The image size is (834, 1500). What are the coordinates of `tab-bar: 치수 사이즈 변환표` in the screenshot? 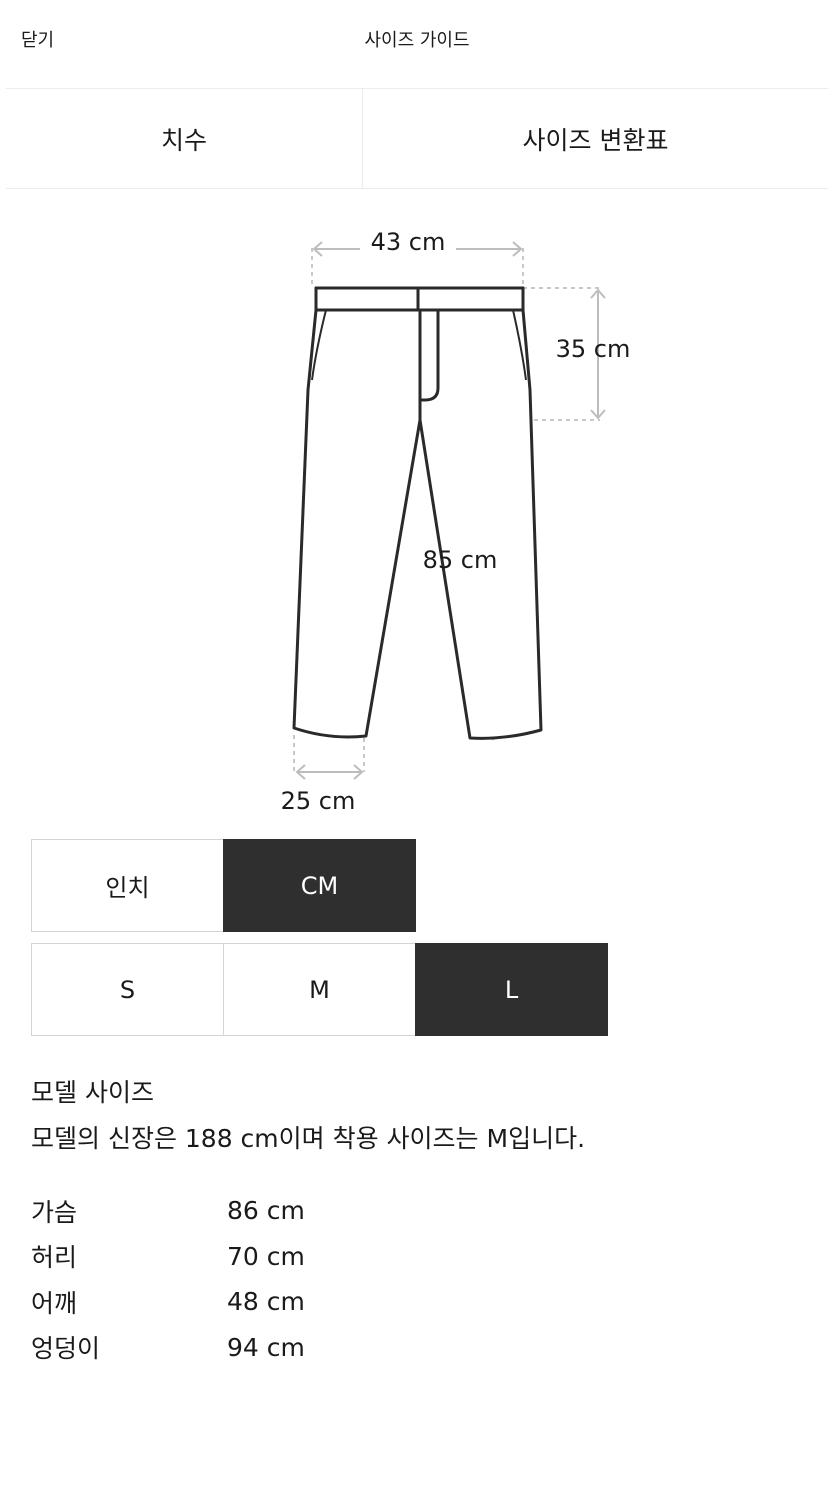 It's located at (417, 138).